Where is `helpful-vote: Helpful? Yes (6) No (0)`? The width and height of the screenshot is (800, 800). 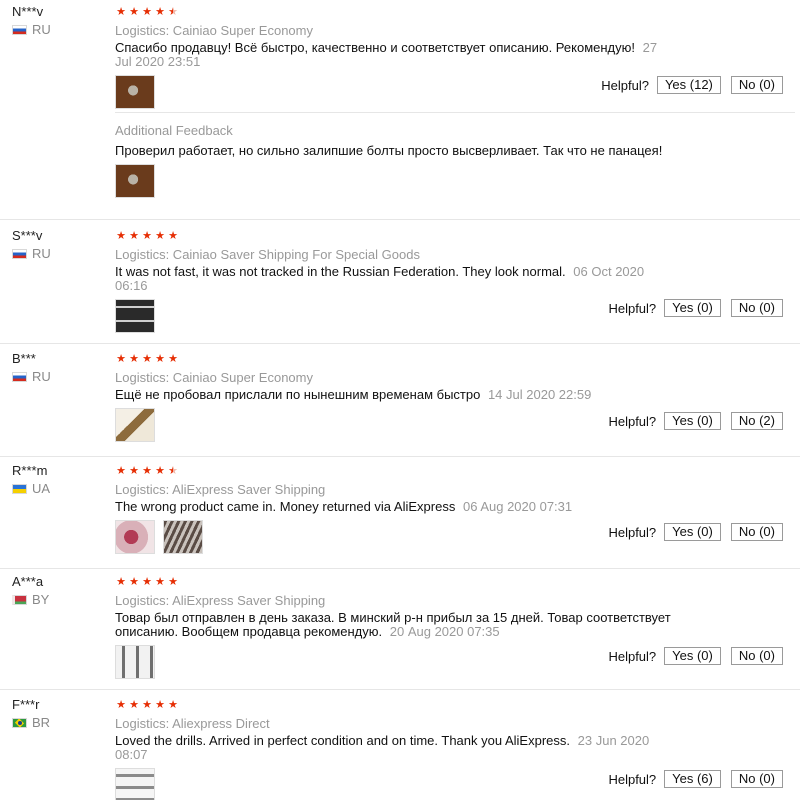
helpful-vote: Helpful? Yes (6) No (0) is located at coordinates (695, 779).